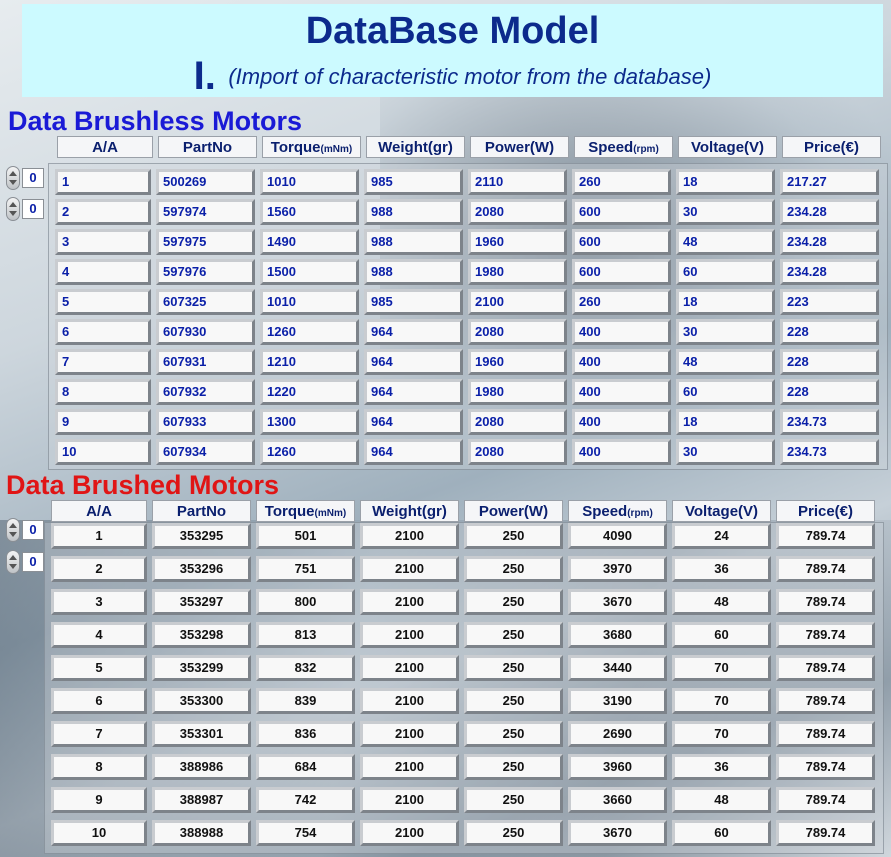 Image resolution: width=891 pixels, height=857 pixels. I want to click on table-cell: 2690, so click(617, 734).